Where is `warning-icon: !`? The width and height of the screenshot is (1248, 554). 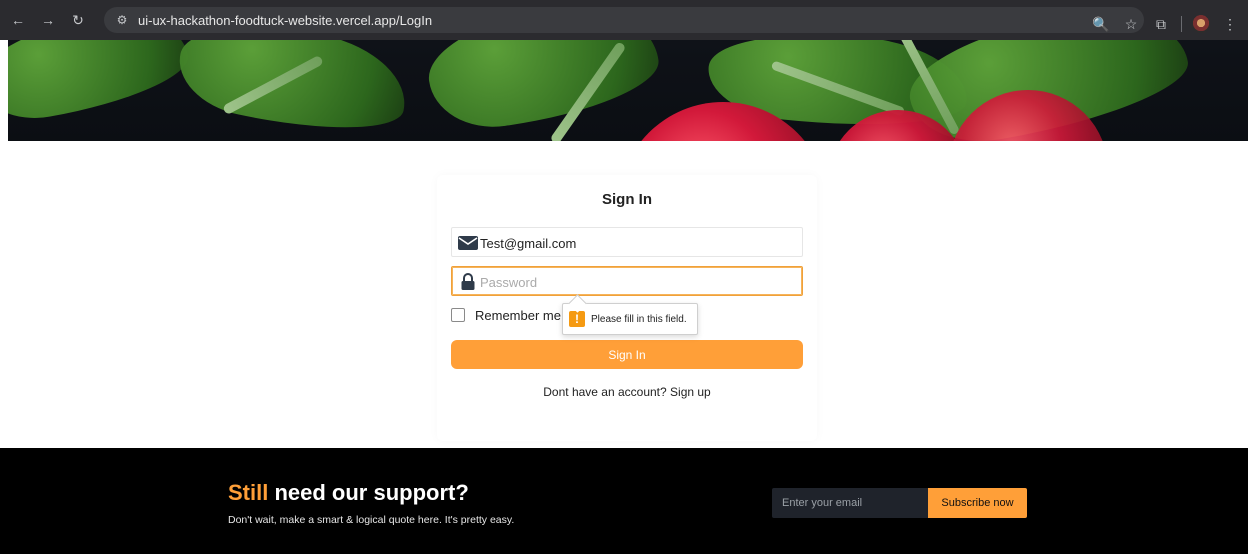
warning-icon: ! is located at coordinates (577, 319).